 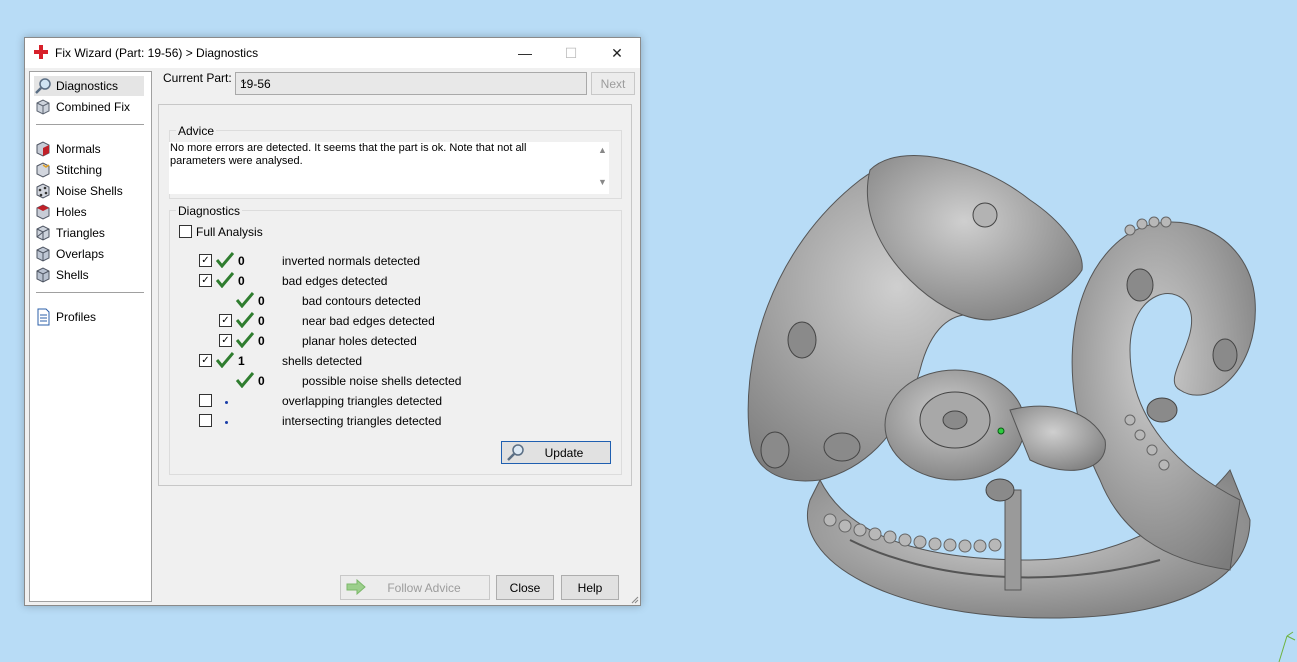 What do you see at coordinates (209, 211) in the screenshot?
I see `diagnostics-title: Diagnostics` at bounding box center [209, 211].